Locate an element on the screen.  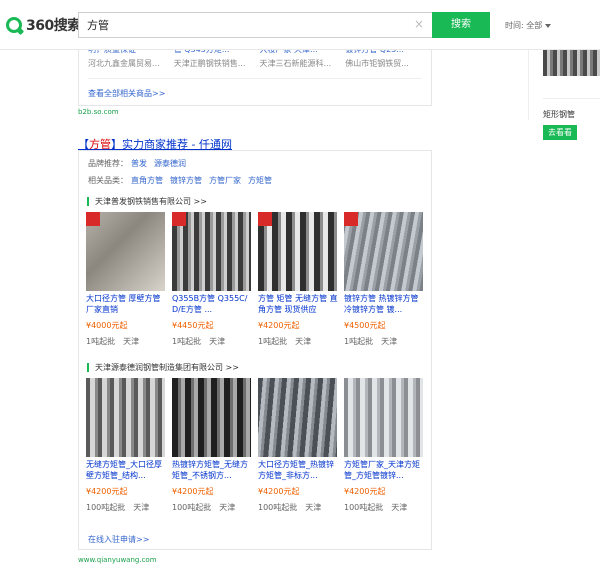
product-price: ¥4500元起 is located at coordinates (365, 325).